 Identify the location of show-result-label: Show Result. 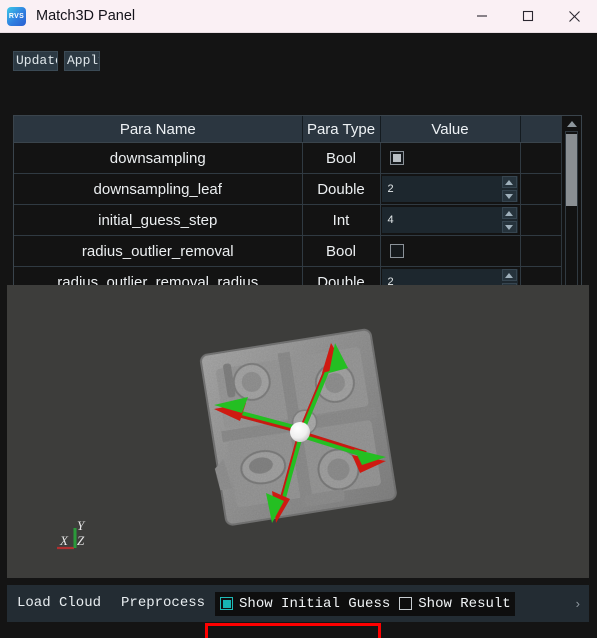
(464, 603).